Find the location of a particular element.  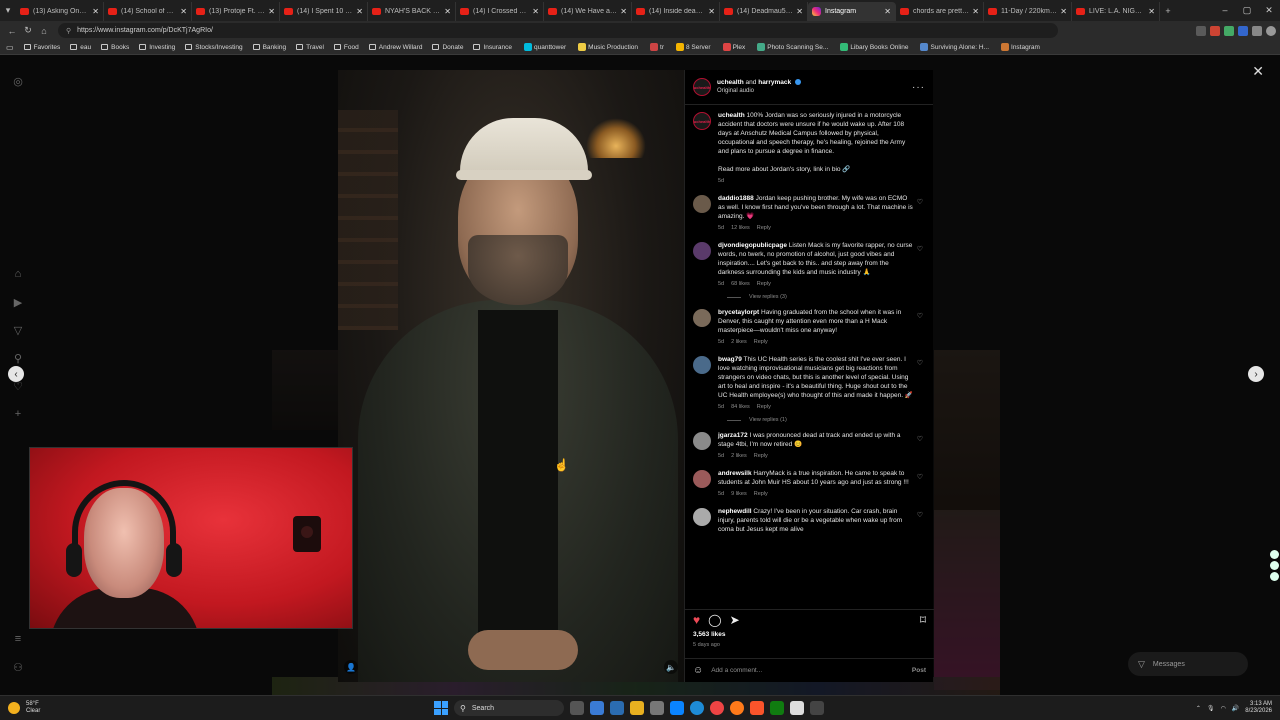

browser-tab: (14) I Spent 10 Years✕ is located at coordinates (324, 11).